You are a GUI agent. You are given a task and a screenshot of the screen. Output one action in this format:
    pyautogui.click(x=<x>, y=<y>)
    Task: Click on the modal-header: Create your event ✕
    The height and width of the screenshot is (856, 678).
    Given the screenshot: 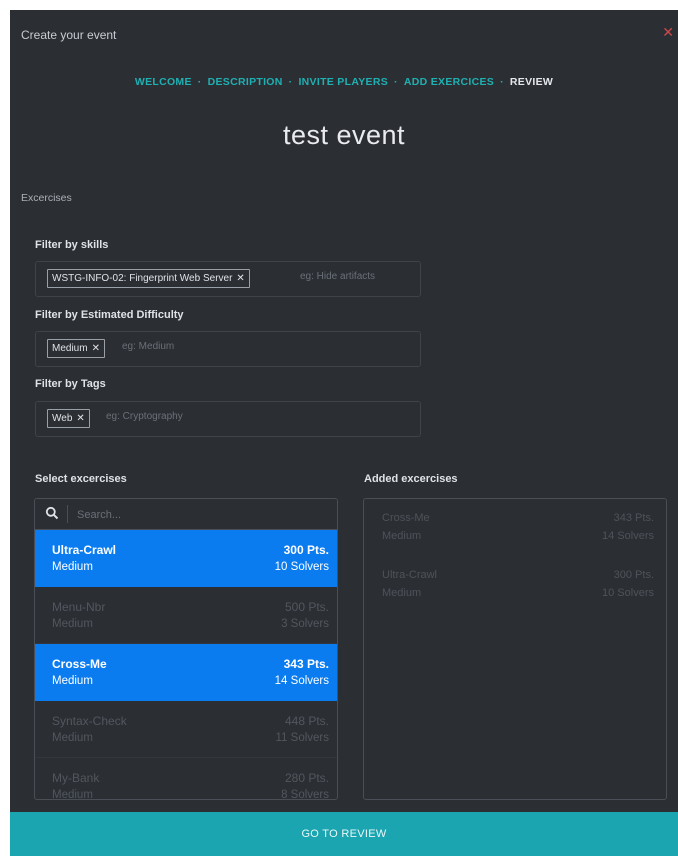 What is the action you would take?
    pyautogui.click(x=344, y=36)
    